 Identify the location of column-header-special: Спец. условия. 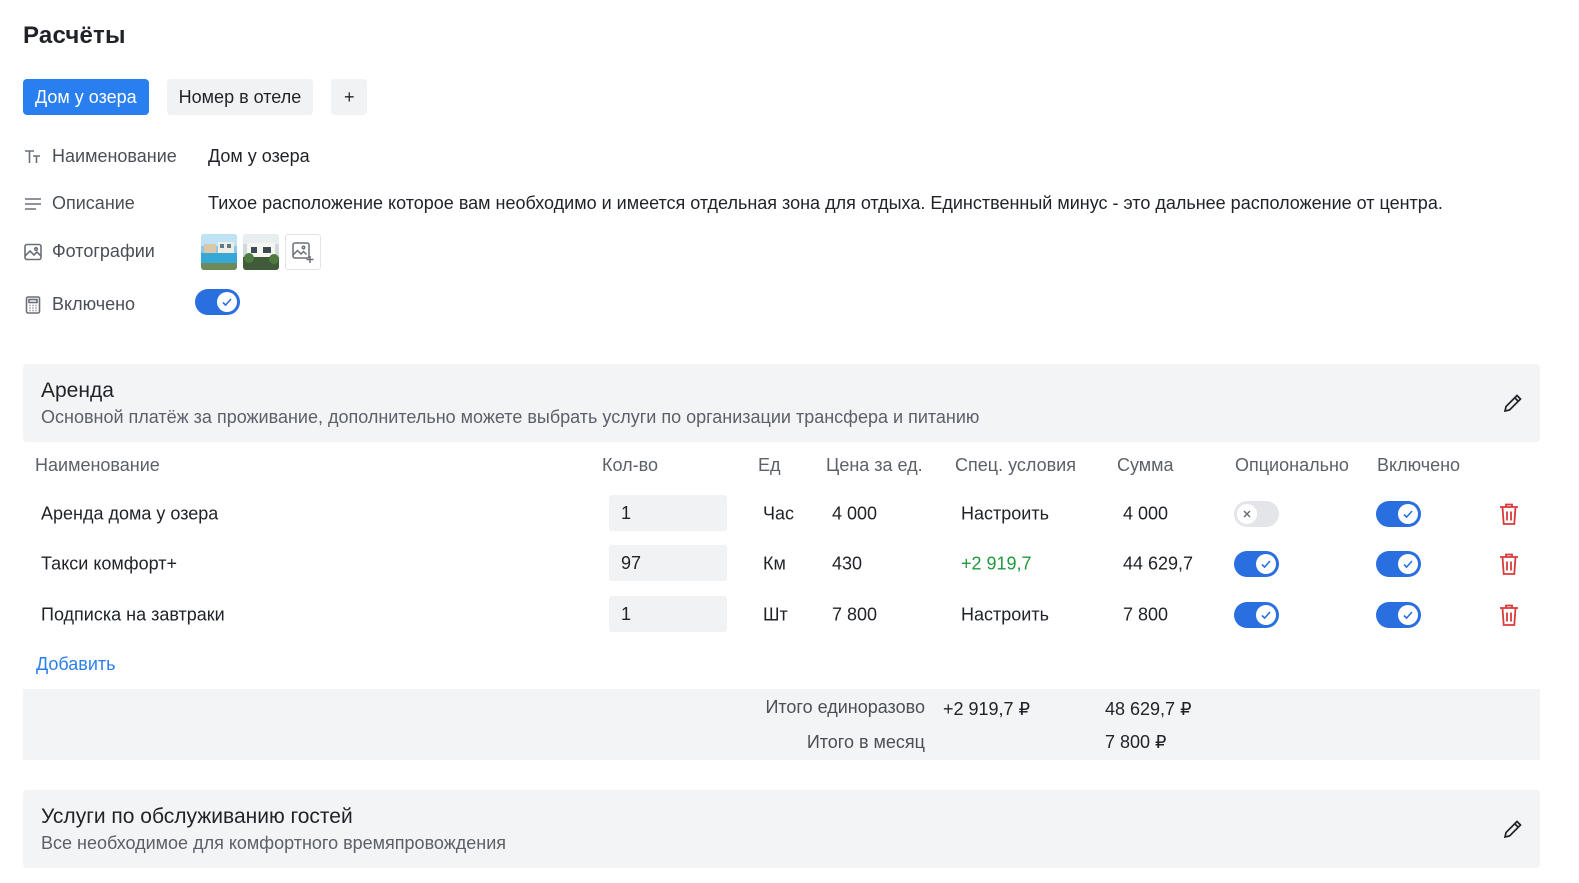
(1015, 465).